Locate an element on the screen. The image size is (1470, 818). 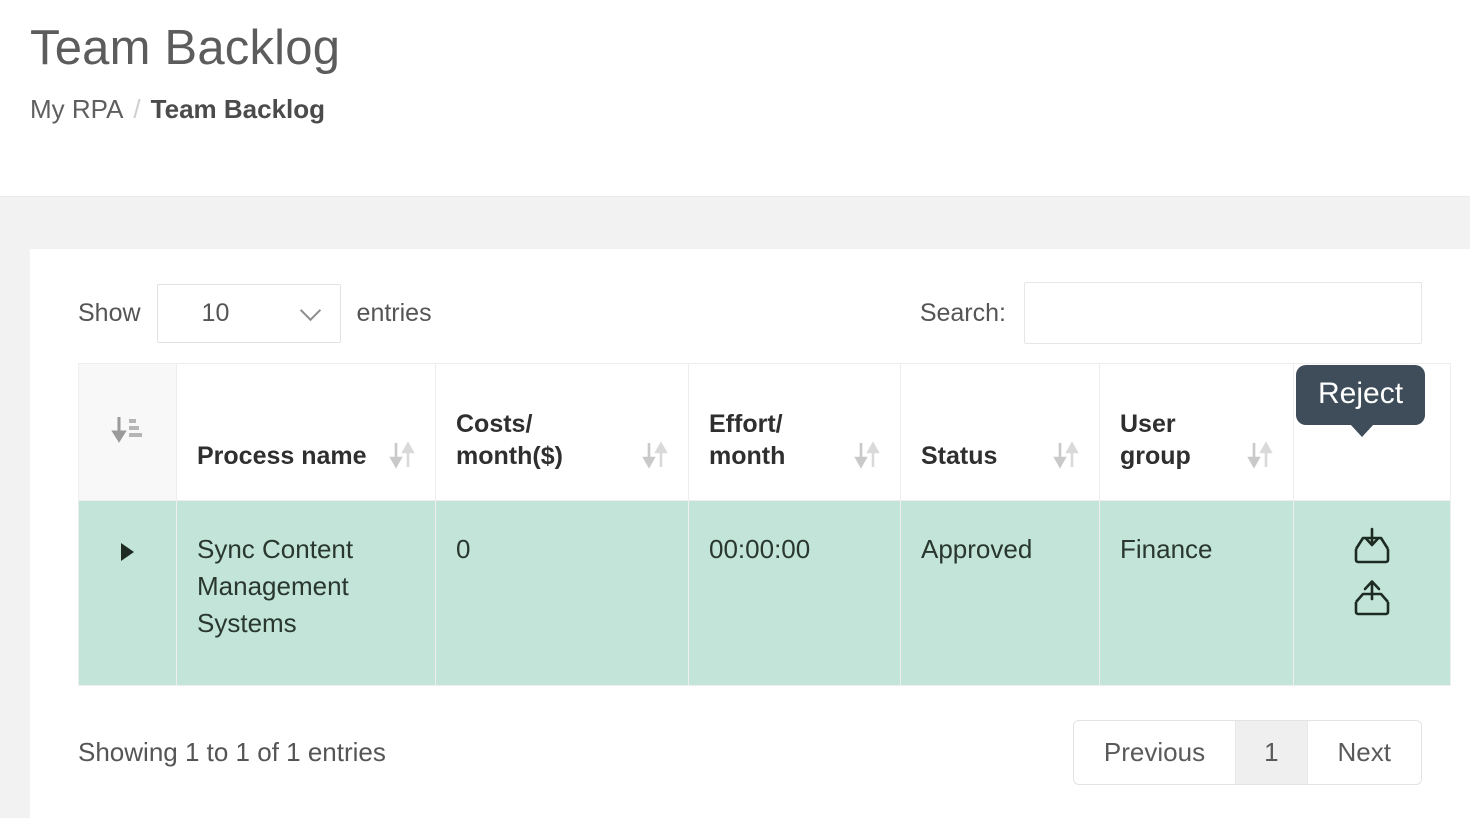
cell-effort-month: 00:00:00 is located at coordinates (794, 593).